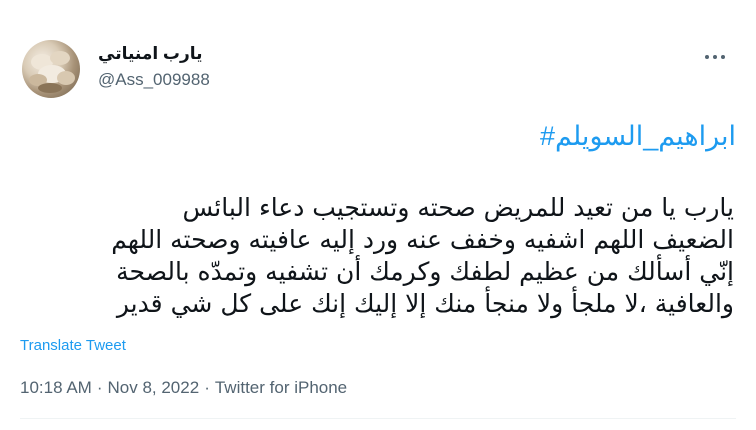 The width and height of the screenshot is (756, 430). I want to click on user-handle: @Ass_009988, so click(154, 80).